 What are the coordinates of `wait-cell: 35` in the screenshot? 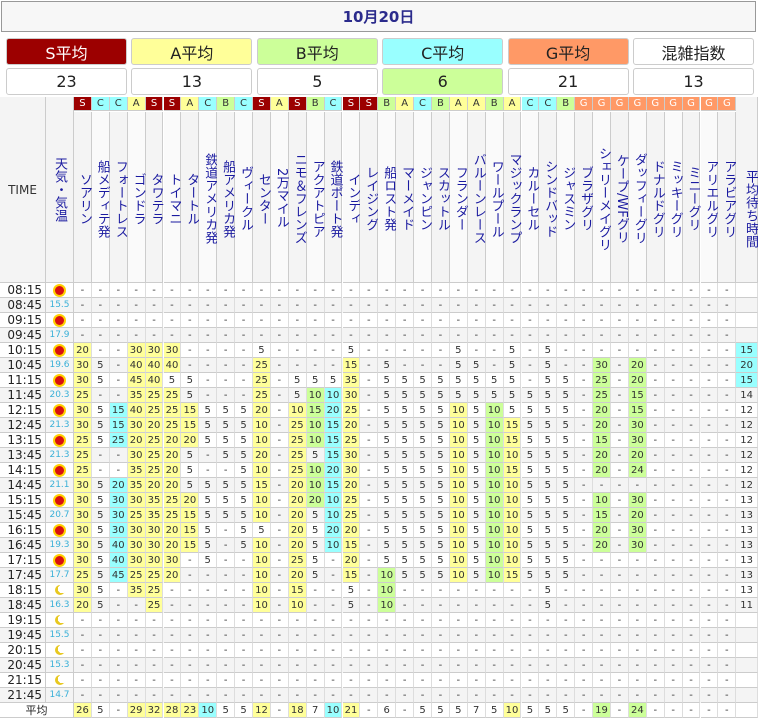 It's located at (154, 500).